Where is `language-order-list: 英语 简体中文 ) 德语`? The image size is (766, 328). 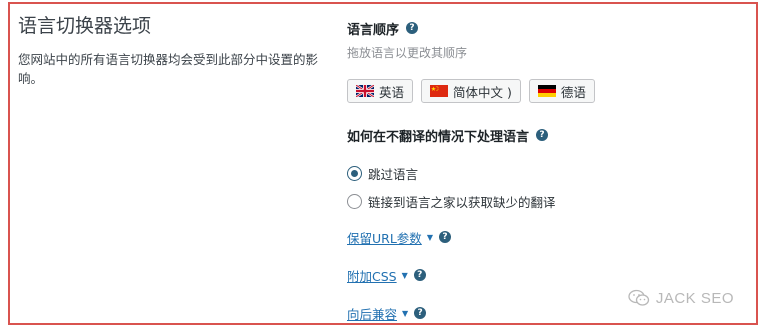
language-order-list: 英语 简体中文 ) 德语 is located at coordinates (547, 91).